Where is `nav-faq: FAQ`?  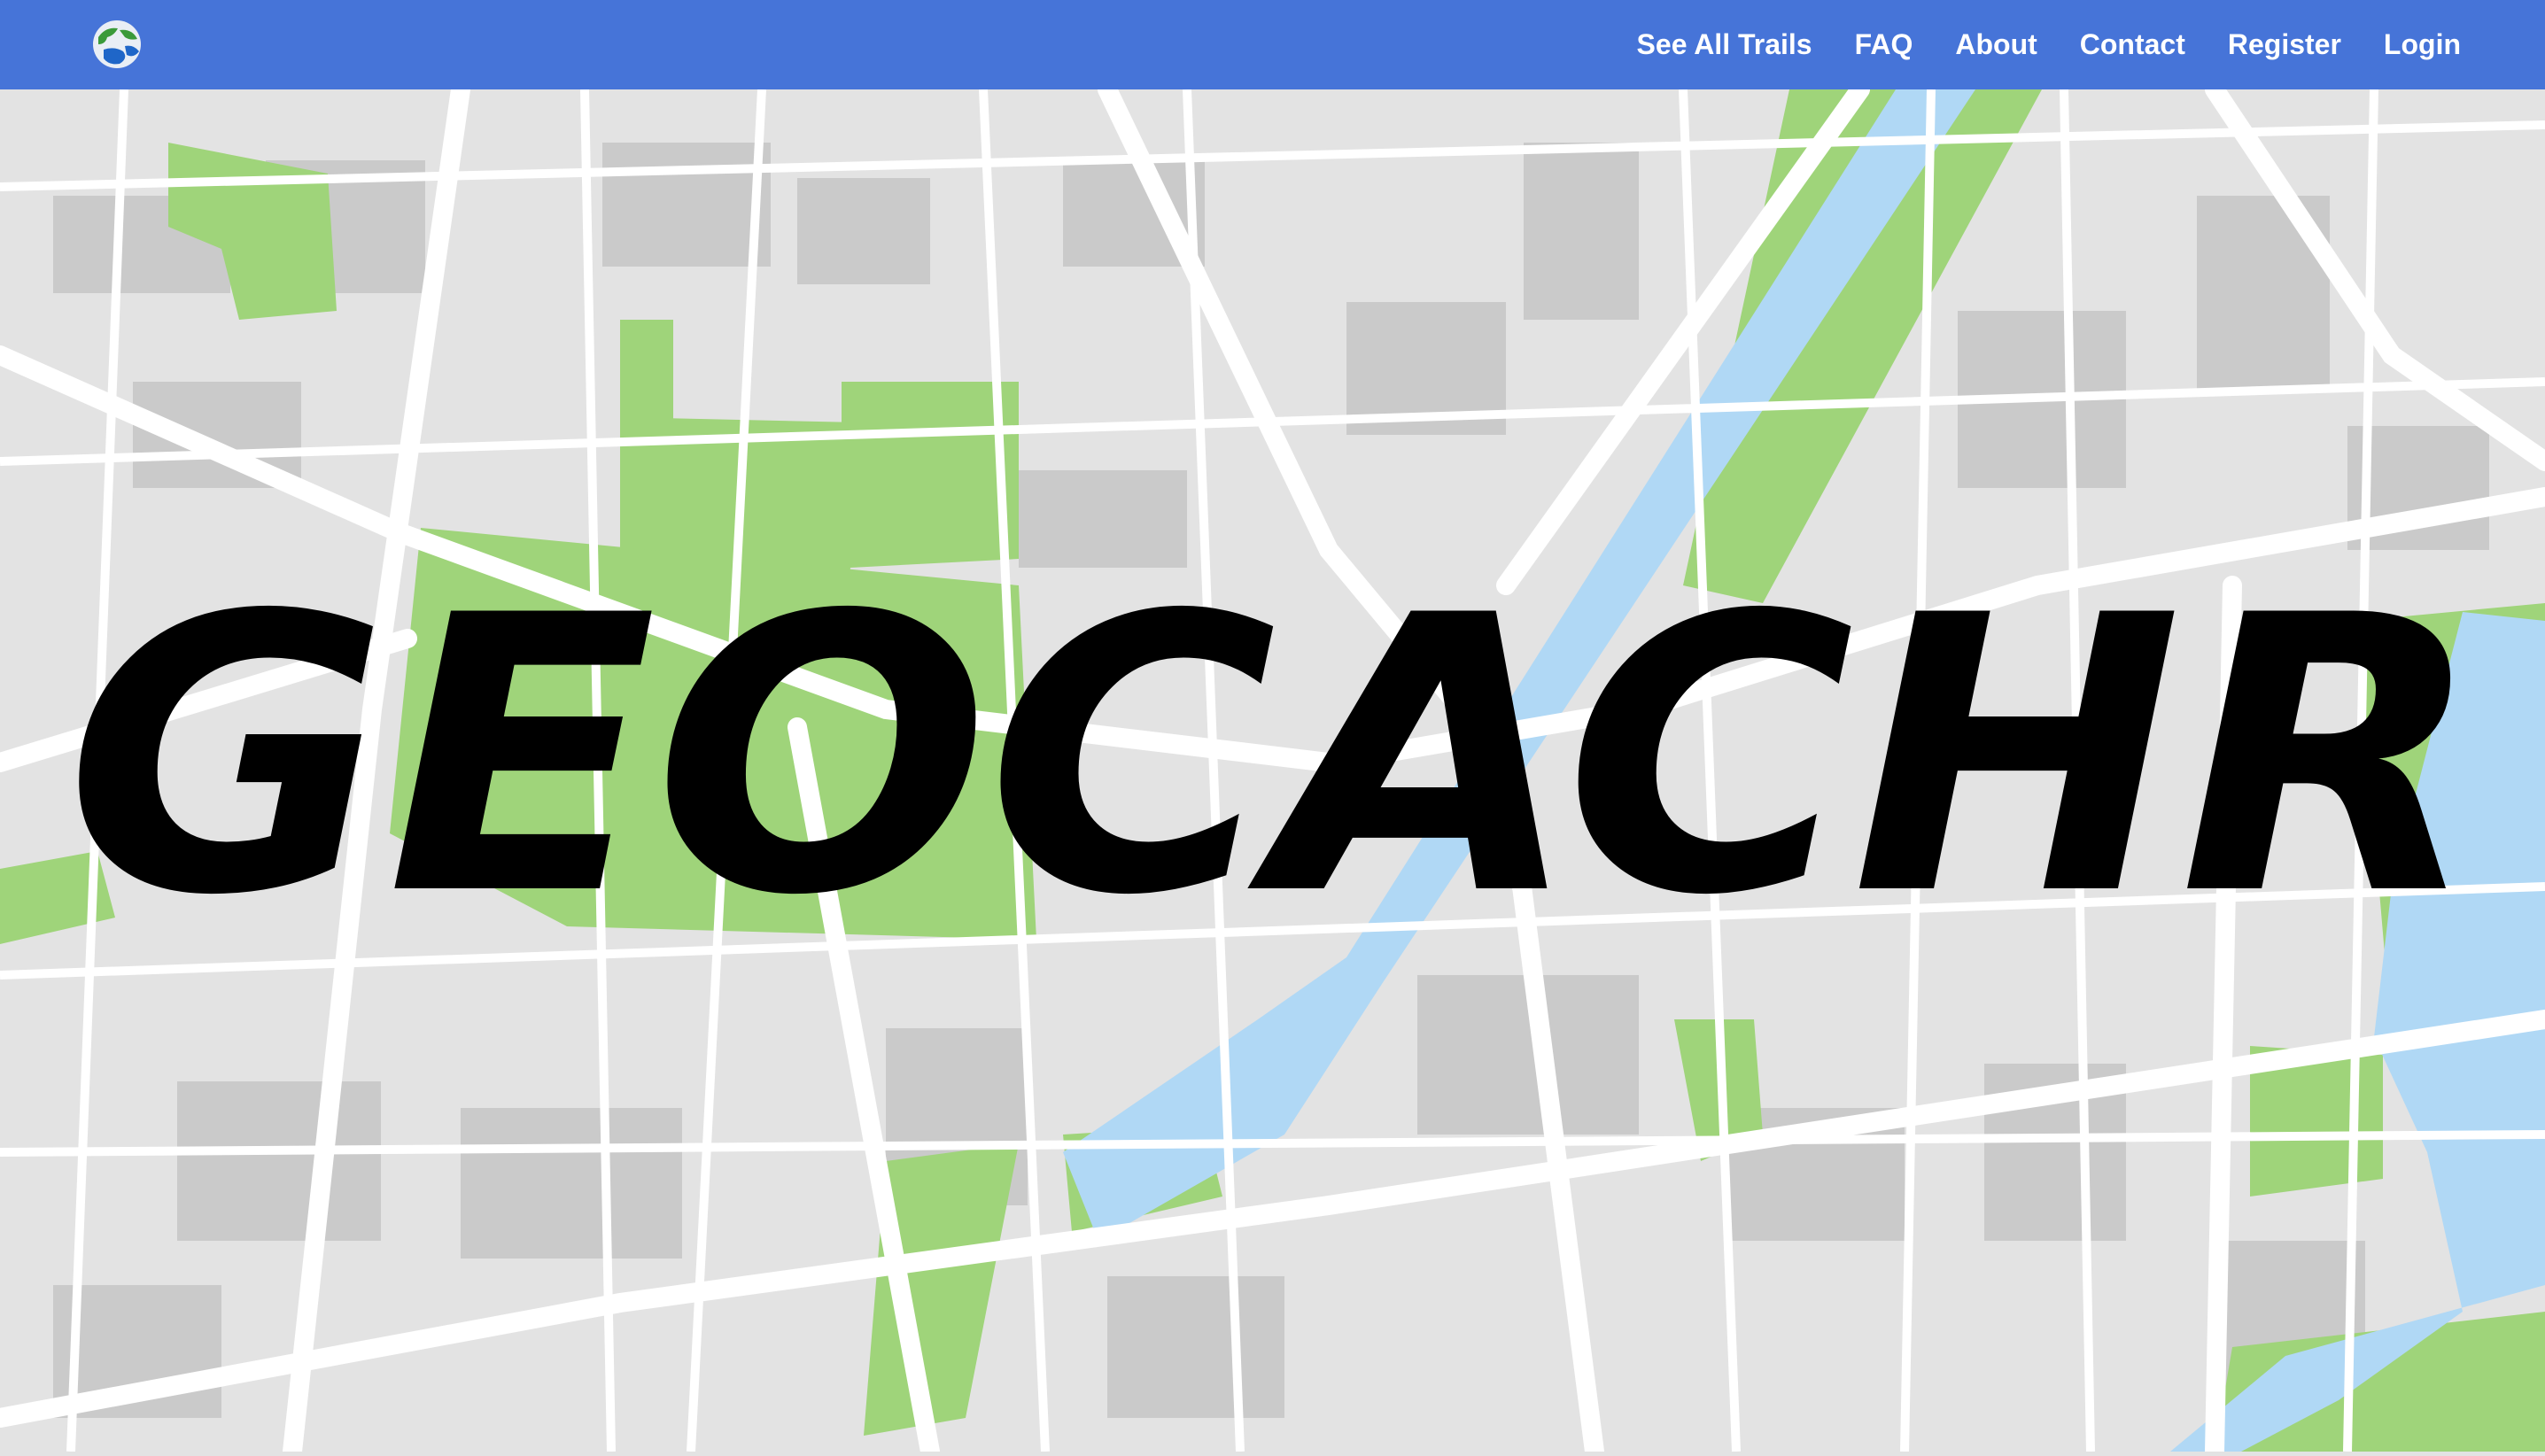
nav-faq: FAQ is located at coordinates (1884, 44).